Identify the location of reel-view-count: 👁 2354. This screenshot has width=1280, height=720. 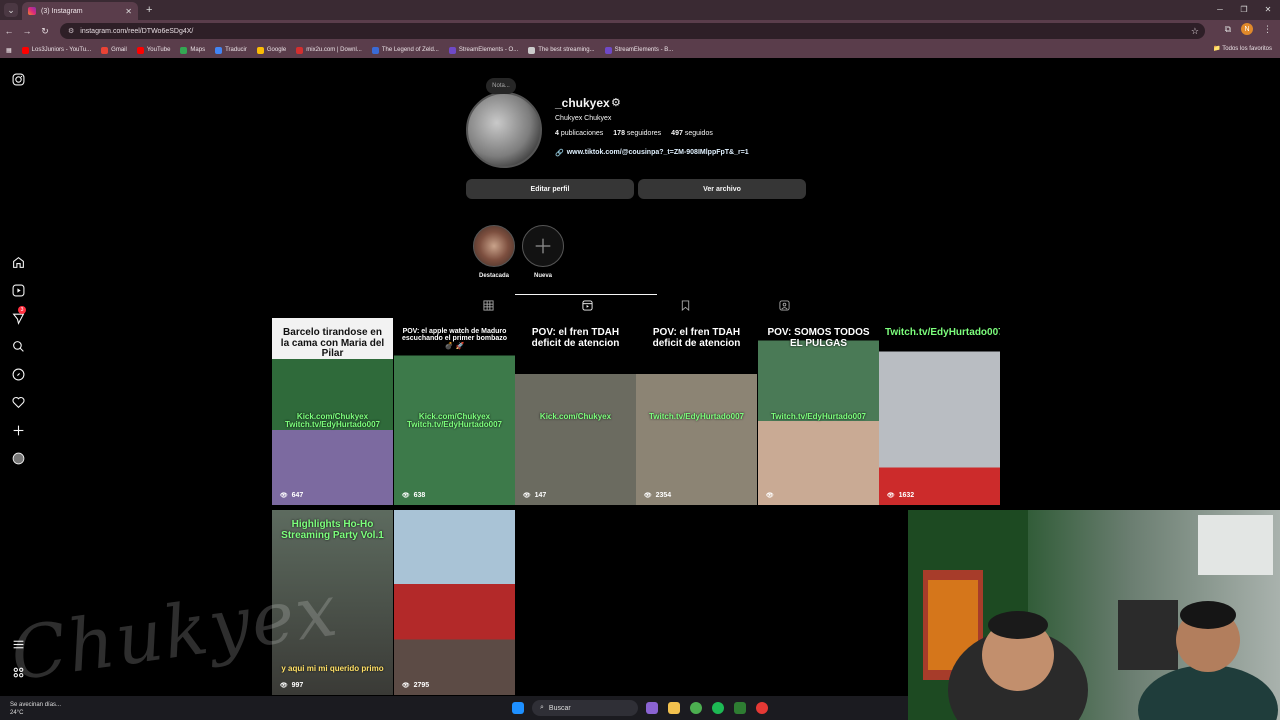
(657, 495).